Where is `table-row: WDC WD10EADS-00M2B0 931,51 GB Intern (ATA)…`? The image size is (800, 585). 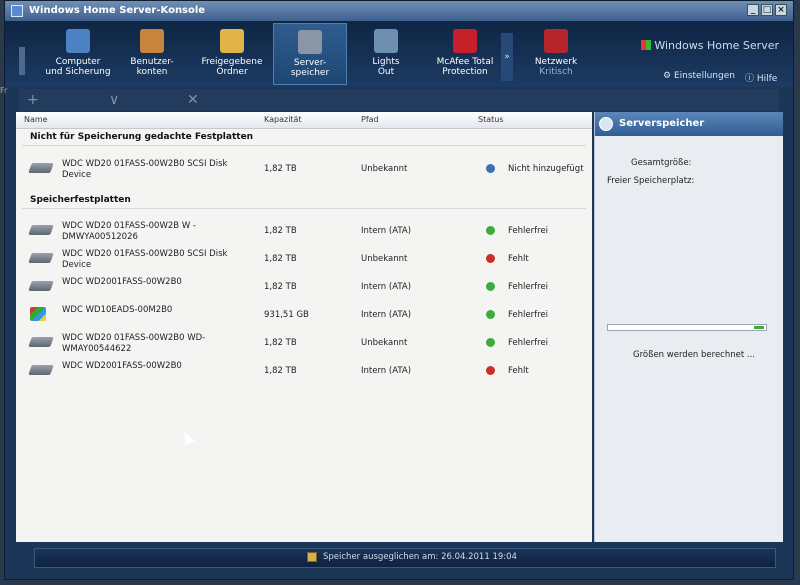 table-row: WDC WD10EADS-00M2B0 931,51 GB Intern (ATA)… is located at coordinates (304, 315).